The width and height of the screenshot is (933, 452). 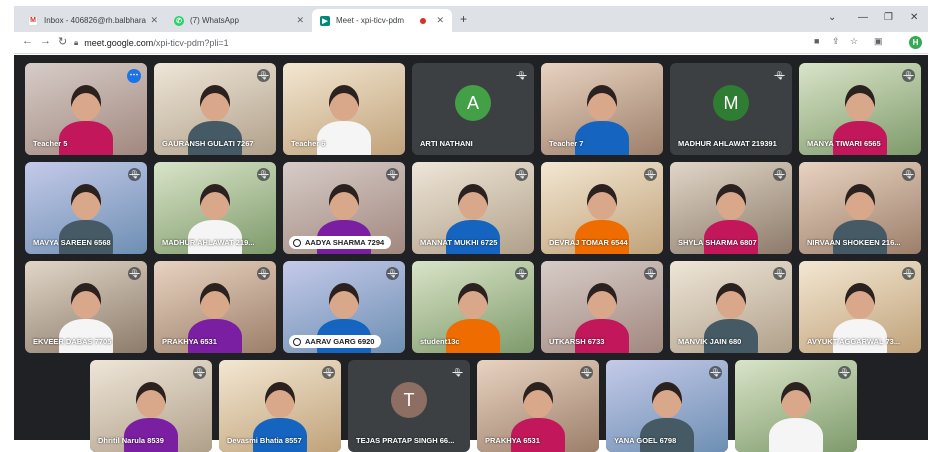 What do you see at coordinates (308, 143) in the screenshot?
I see `participant-name: Teacher 6` at bounding box center [308, 143].